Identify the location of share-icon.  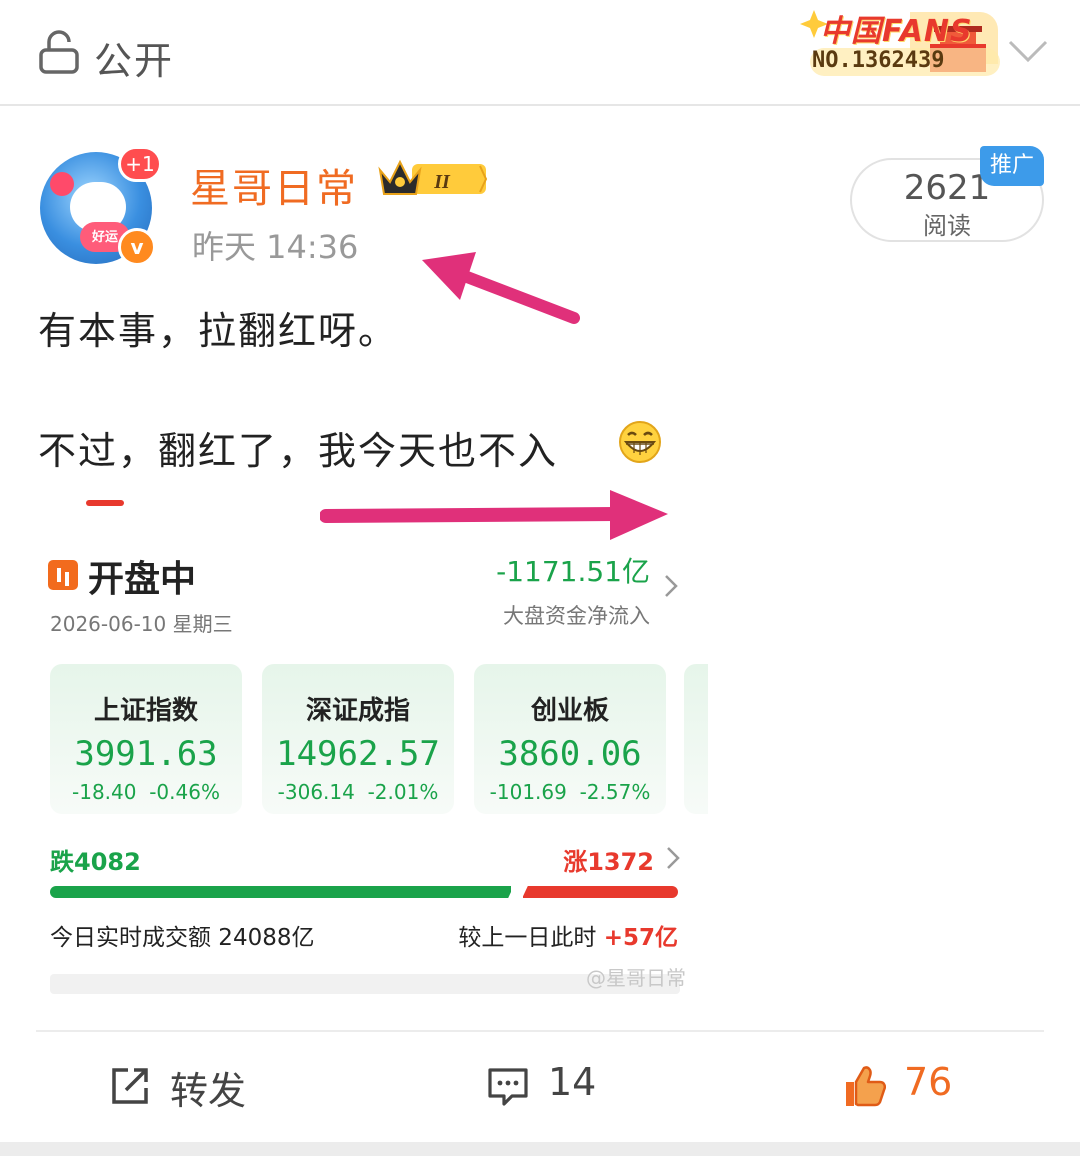
(130, 1086).